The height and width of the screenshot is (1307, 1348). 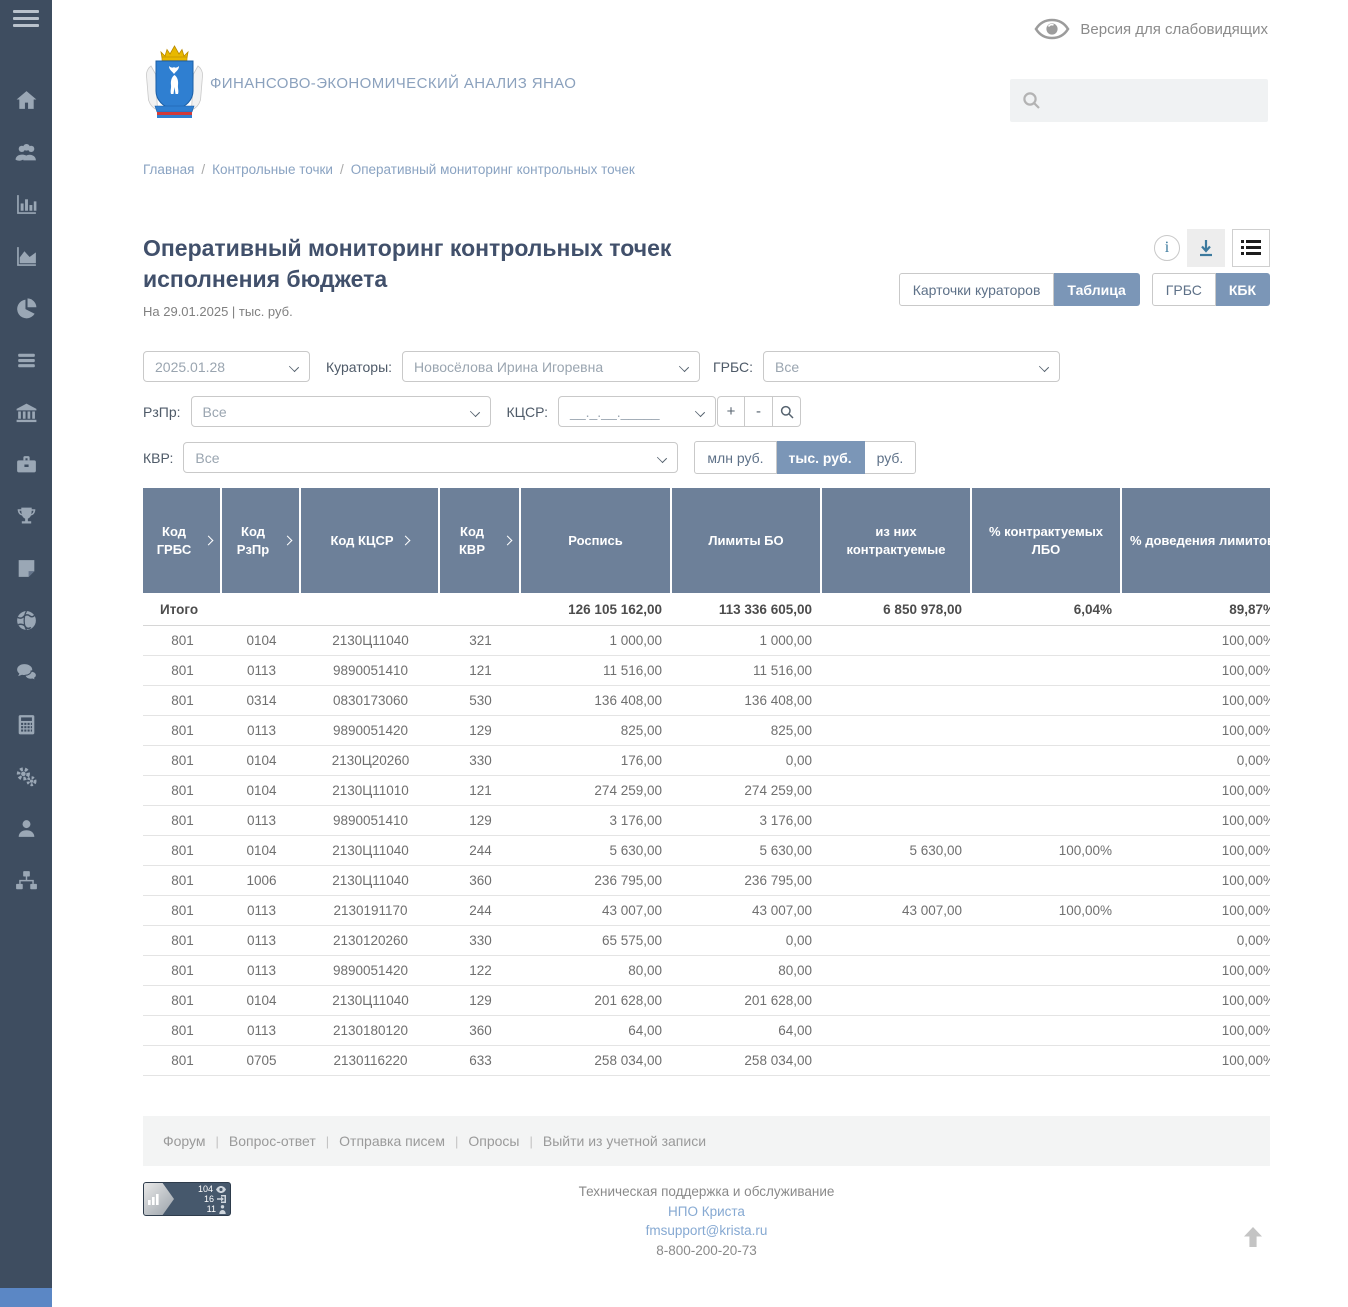 I want to click on list-view-button, so click(x=1251, y=248).